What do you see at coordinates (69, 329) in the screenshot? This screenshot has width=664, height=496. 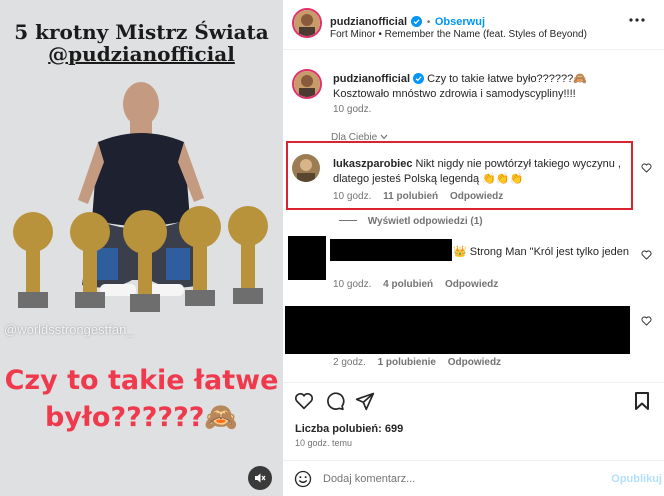 I see `media-watermark: @worldsstrongestfan_` at bounding box center [69, 329].